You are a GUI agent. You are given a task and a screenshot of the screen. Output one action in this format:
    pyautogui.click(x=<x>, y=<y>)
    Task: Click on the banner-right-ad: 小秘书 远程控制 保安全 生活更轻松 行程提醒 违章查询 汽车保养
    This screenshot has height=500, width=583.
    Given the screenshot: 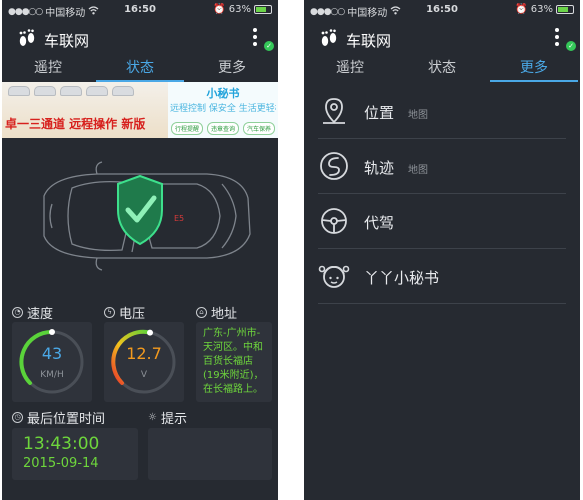 What is the action you would take?
    pyautogui.click(x=223, y=110)
    